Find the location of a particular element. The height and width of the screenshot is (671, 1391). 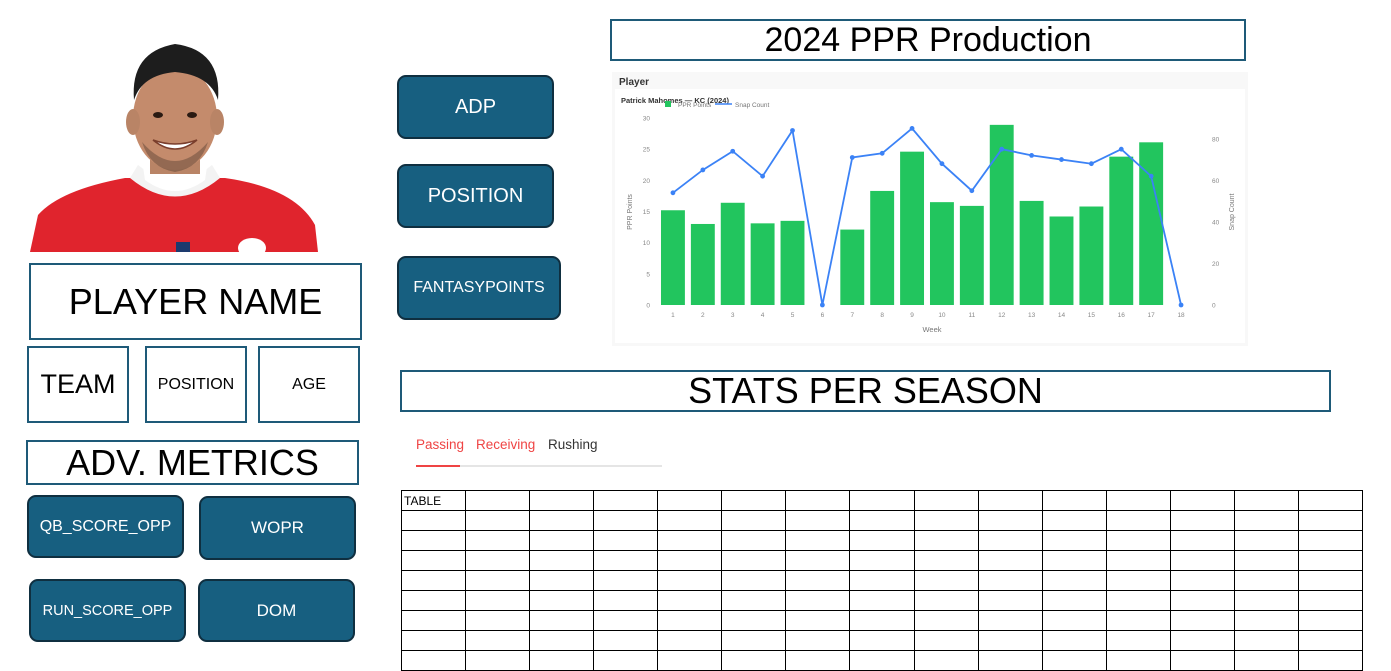

table-cell: TABLE is located at coordinates (433, 500).